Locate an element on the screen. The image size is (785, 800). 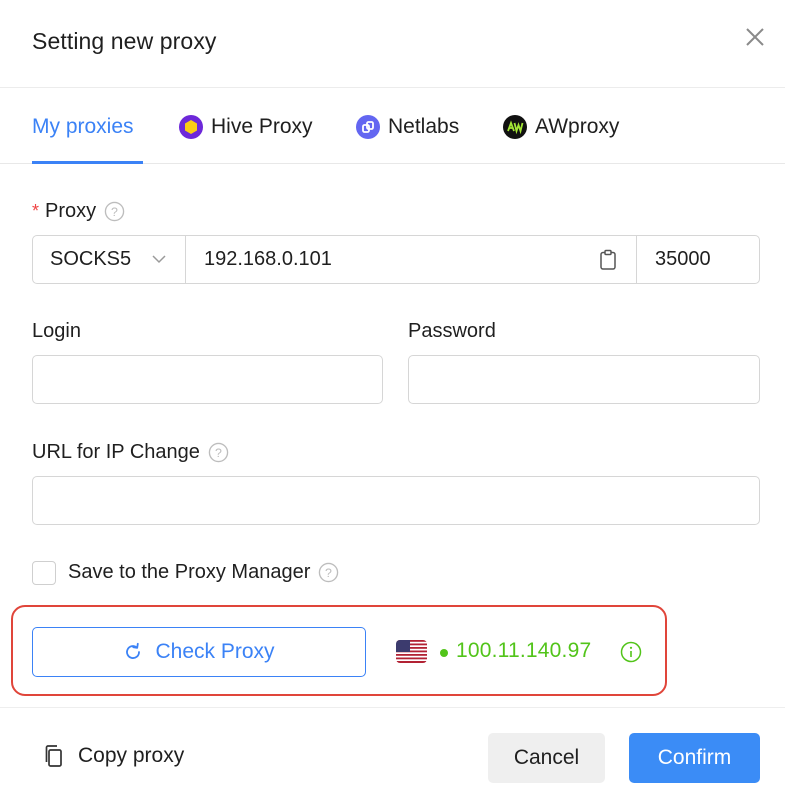
clipboard-paste-icon is located at coordinates (608, 260).